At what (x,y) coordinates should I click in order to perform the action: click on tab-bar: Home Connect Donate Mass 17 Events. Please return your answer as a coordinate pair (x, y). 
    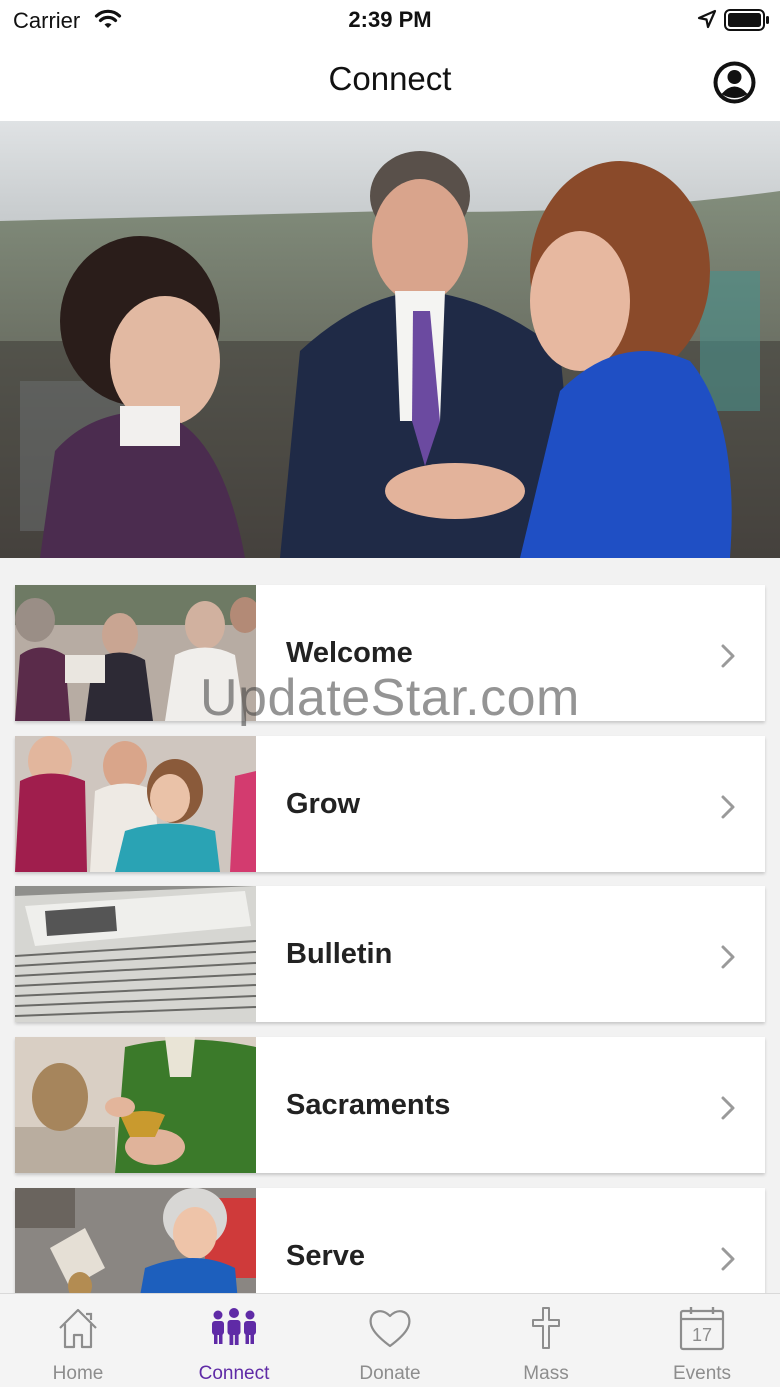
    Looking at the image, I should click on (390, 1340).